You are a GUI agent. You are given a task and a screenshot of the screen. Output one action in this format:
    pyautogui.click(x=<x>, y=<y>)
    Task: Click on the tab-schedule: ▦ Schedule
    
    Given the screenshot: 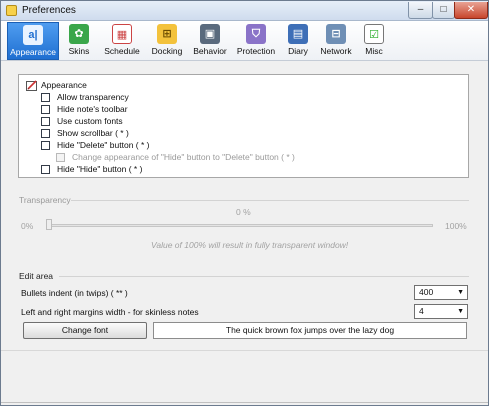 What is the action you would take?
    pyautogui.click(x=122, y=41)
    